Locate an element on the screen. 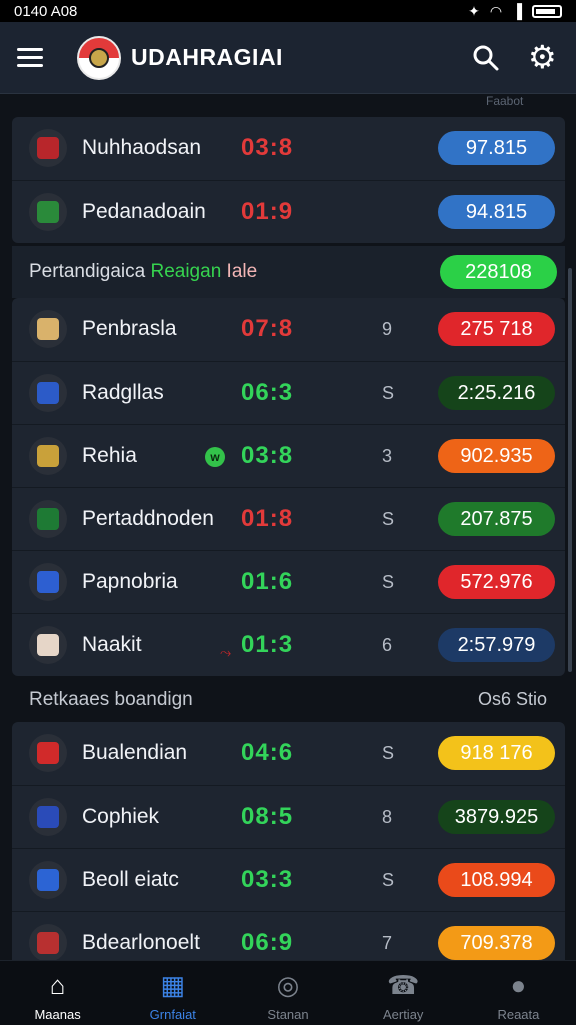 This screenshot has width=576, height=1025. app-bar: UDAHRAGIAI ⚙ is located at coordinates (288, 58).